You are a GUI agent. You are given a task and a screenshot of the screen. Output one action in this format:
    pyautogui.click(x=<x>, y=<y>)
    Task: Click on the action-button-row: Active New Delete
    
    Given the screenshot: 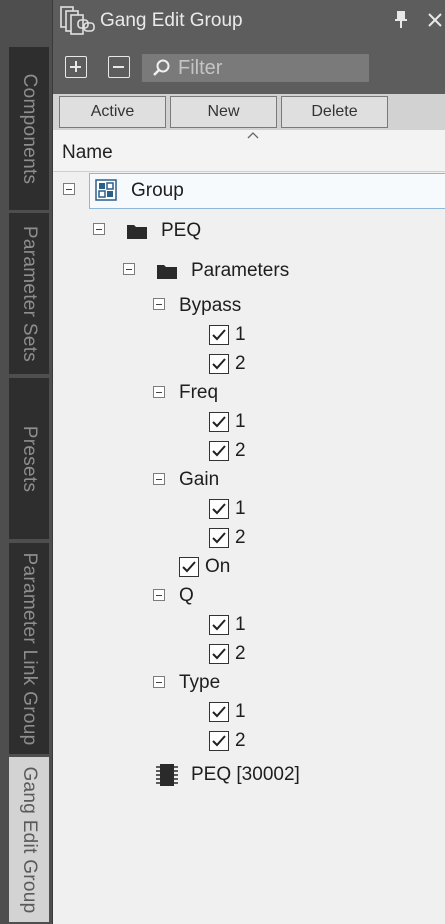 What is the action you would take?
    pyautogui.click(x=249, y=112)
    